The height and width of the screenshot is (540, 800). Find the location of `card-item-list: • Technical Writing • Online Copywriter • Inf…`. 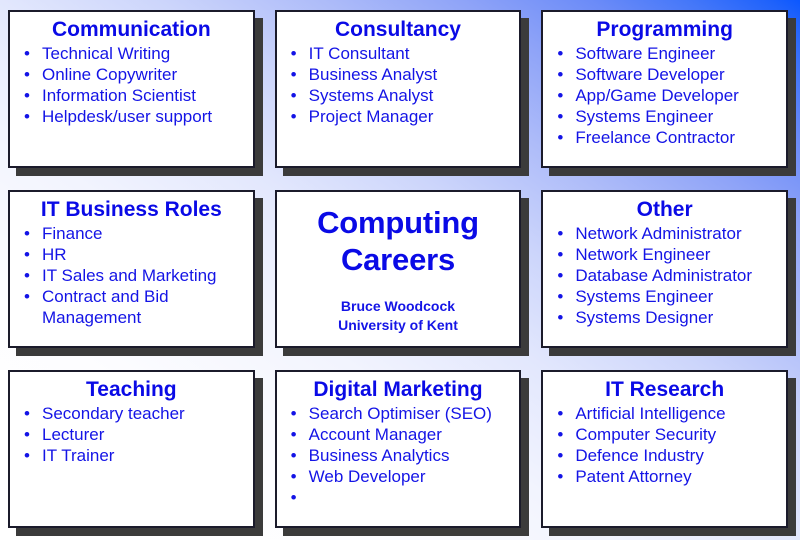

card-item-list: • Technical Writing • Online Copywriter • Inf… is located at coordinates (131, 85).